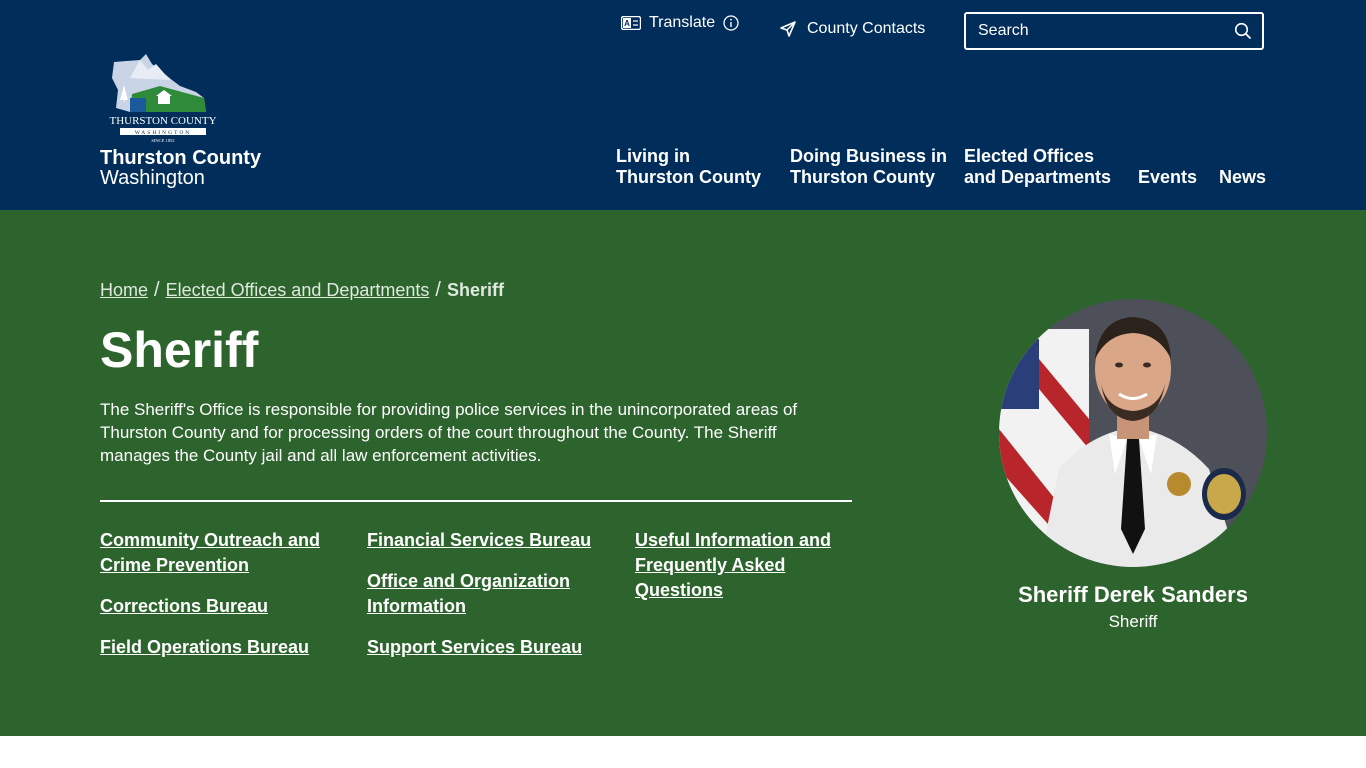 This screenshot has width=1366, height=768. I want to click on page-title: Sheriff, so click(179, 350).